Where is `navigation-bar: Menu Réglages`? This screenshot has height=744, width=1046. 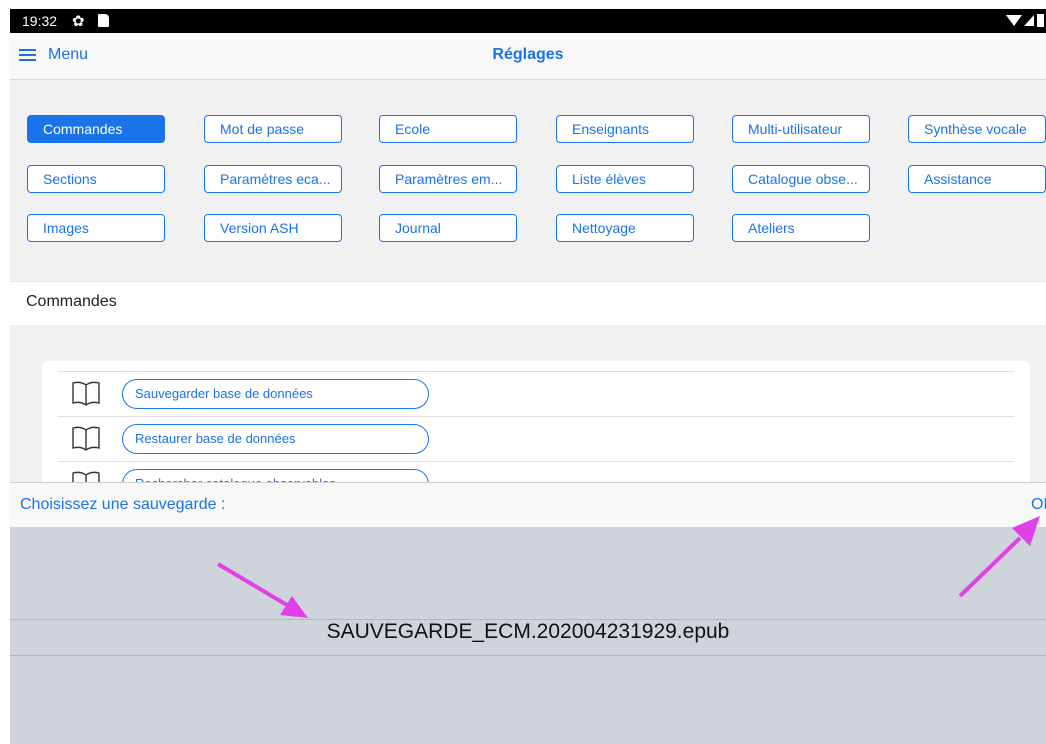 navigation-bar: Menu Réglages is located at coordinates (528, 56).